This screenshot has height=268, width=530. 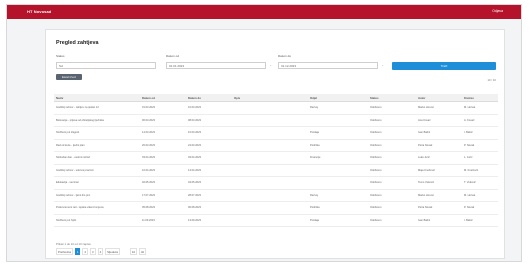 I want to click on page-button: 4, so click(x=100, y=251).